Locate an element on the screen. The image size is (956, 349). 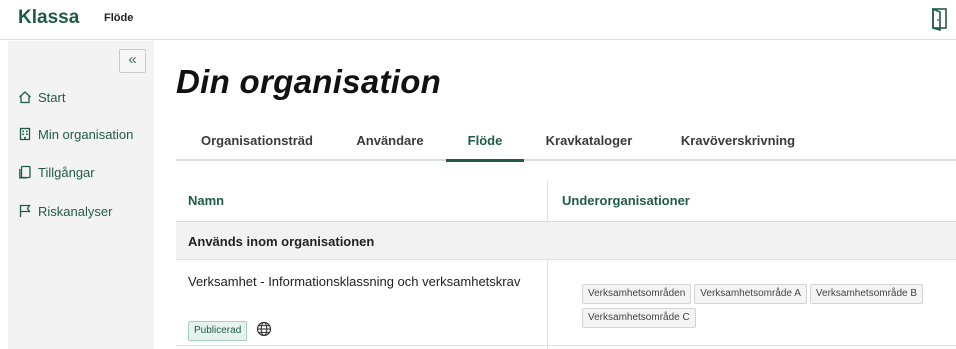
sidebar-item-start: Start is located at coordinates (81, 97).